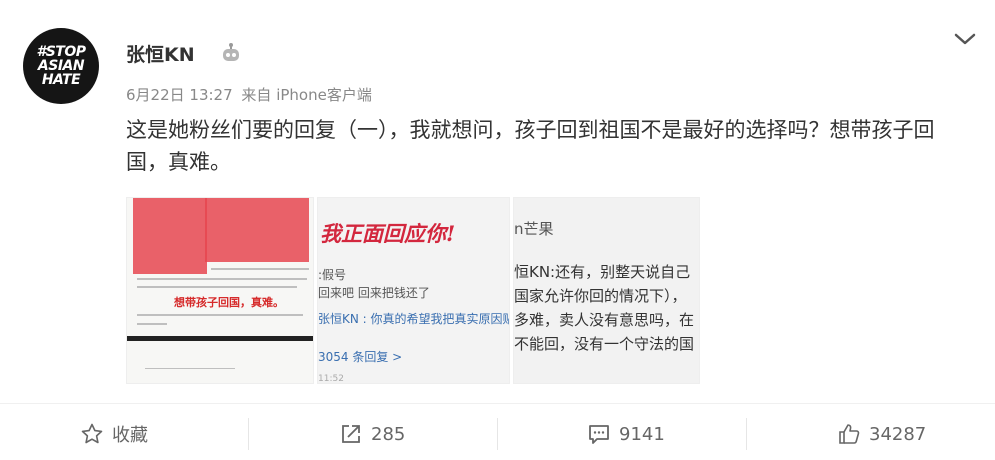 This screenshot has width=995, height=460. I want to click on chat-link: 3054 条回复 >, so click(360, 357).